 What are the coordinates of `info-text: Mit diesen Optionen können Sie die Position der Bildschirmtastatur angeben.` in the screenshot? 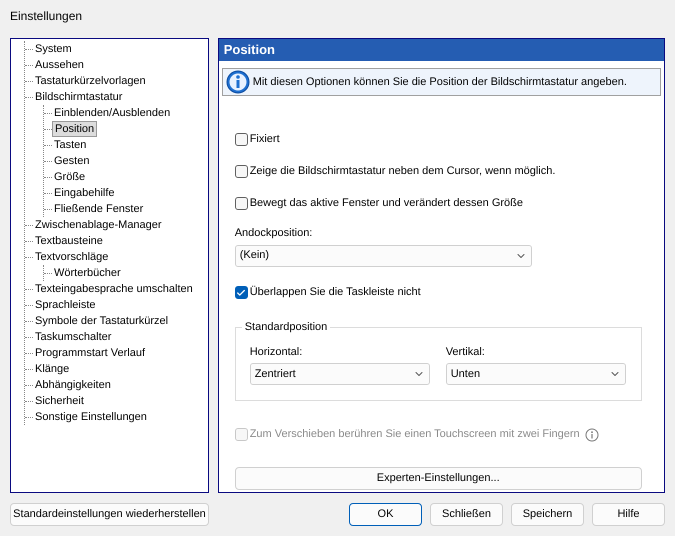 It's located at (439, 82).